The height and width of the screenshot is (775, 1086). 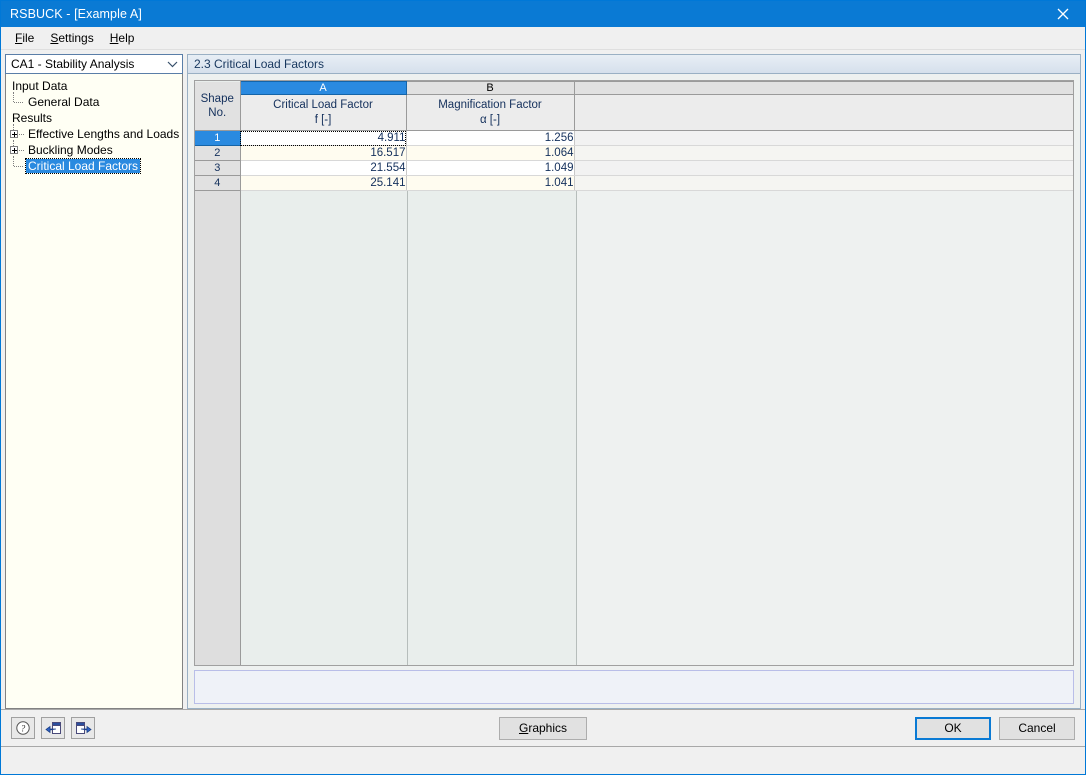 I want to click on chevron-down-icon, so click(x=172, y=64).